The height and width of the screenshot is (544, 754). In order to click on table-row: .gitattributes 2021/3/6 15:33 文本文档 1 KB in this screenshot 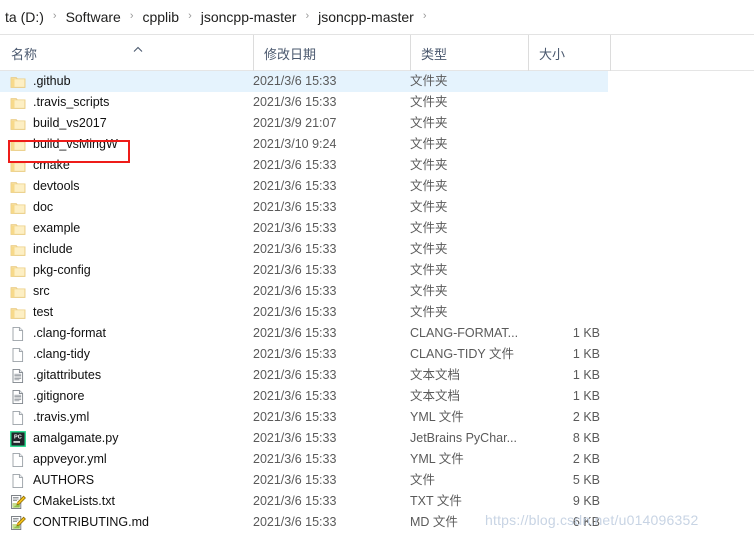, I will do `click(377, 375)`.